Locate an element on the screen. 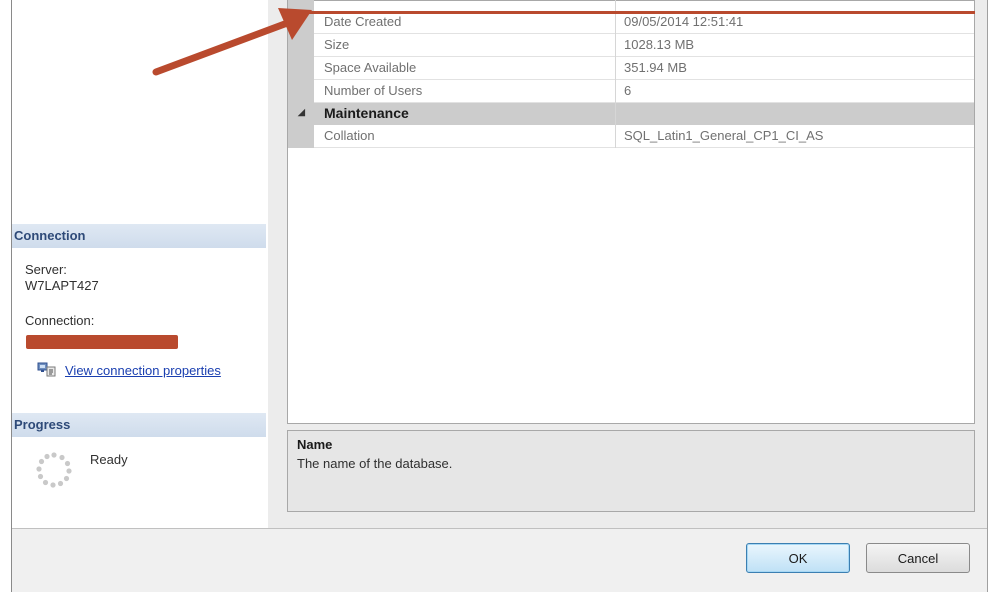  connection-section-header: Connection is located at coordinates (139, 236).